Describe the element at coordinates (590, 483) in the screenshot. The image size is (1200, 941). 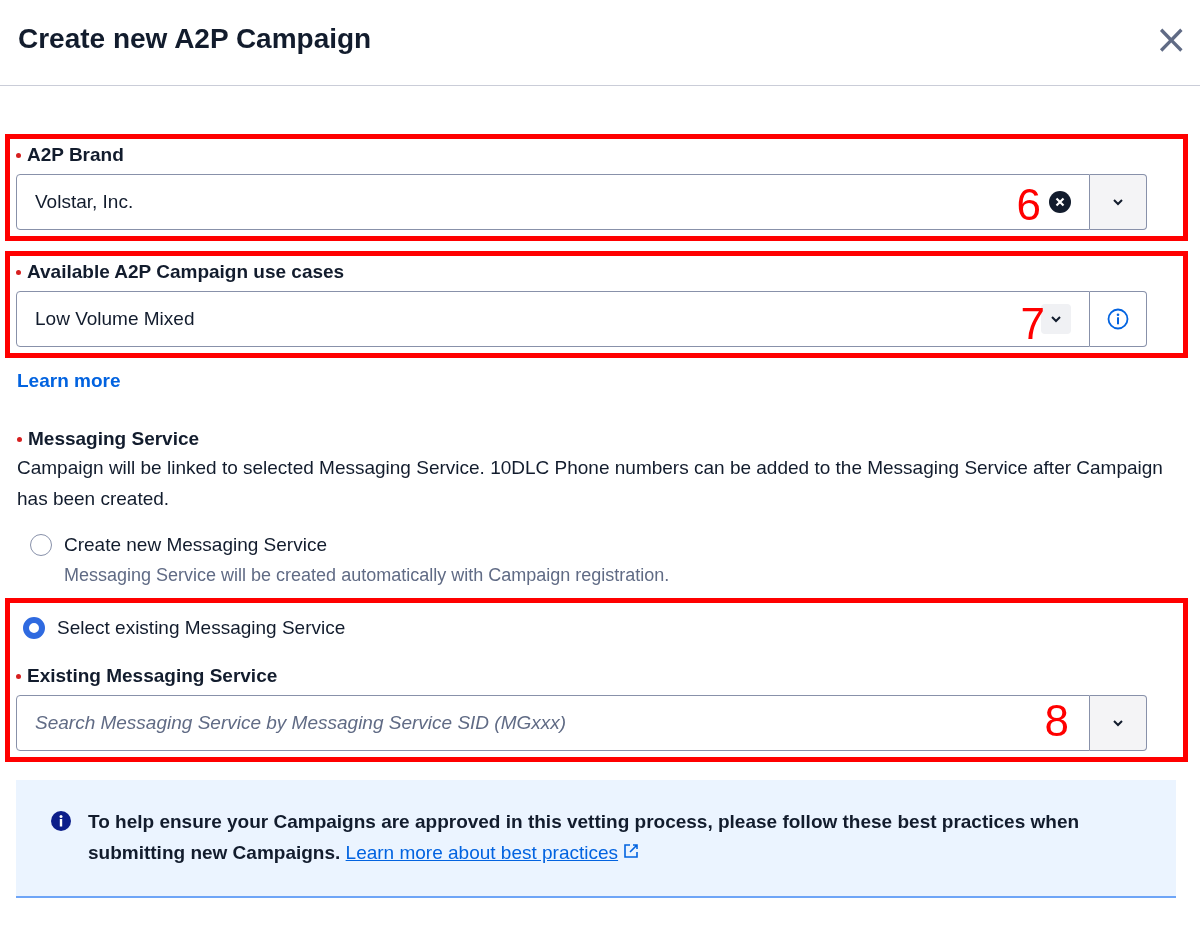
I see `section-description: Campaign will be linked to selected Messaging Service. 10DLC Phone numbers can be added to the Messaging Service after Campaign has been created.` at that location.